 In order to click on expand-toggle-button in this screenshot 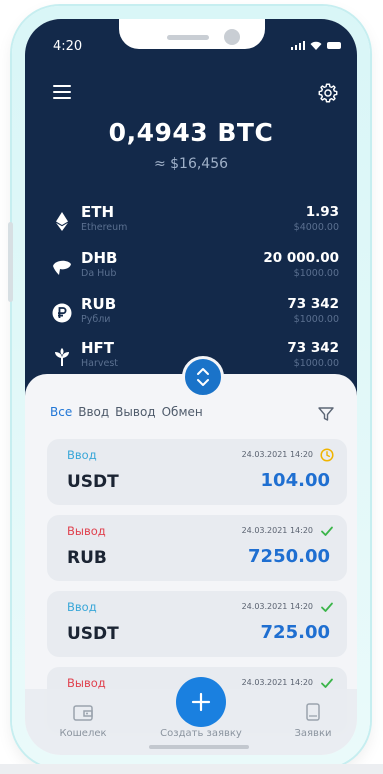, I will do `click(203, 377)`.